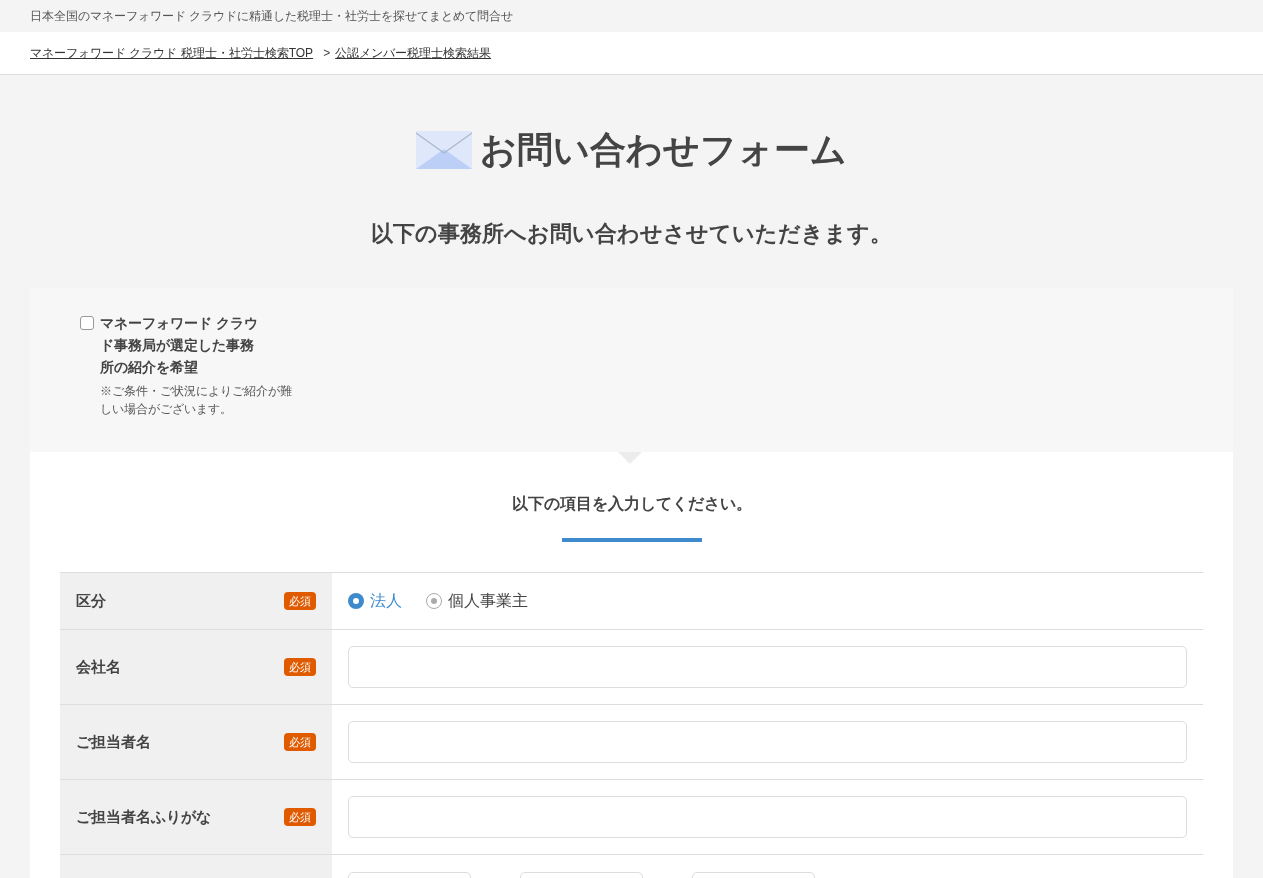 This screenshot has height=878, width=1263. I want to click on radio-option: 法人, so click(375, 601).